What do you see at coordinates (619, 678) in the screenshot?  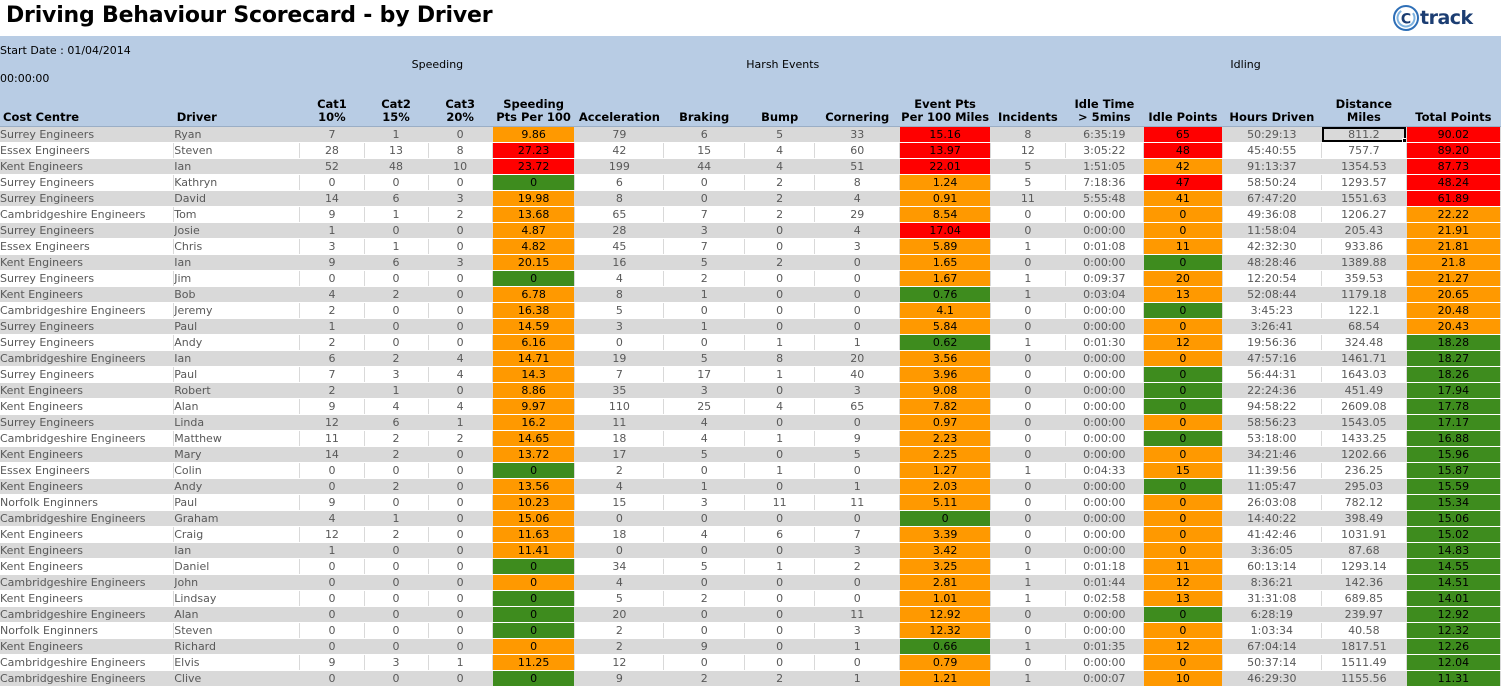 I see `cell-acceleration: 9` at bounding box center [619, 678].